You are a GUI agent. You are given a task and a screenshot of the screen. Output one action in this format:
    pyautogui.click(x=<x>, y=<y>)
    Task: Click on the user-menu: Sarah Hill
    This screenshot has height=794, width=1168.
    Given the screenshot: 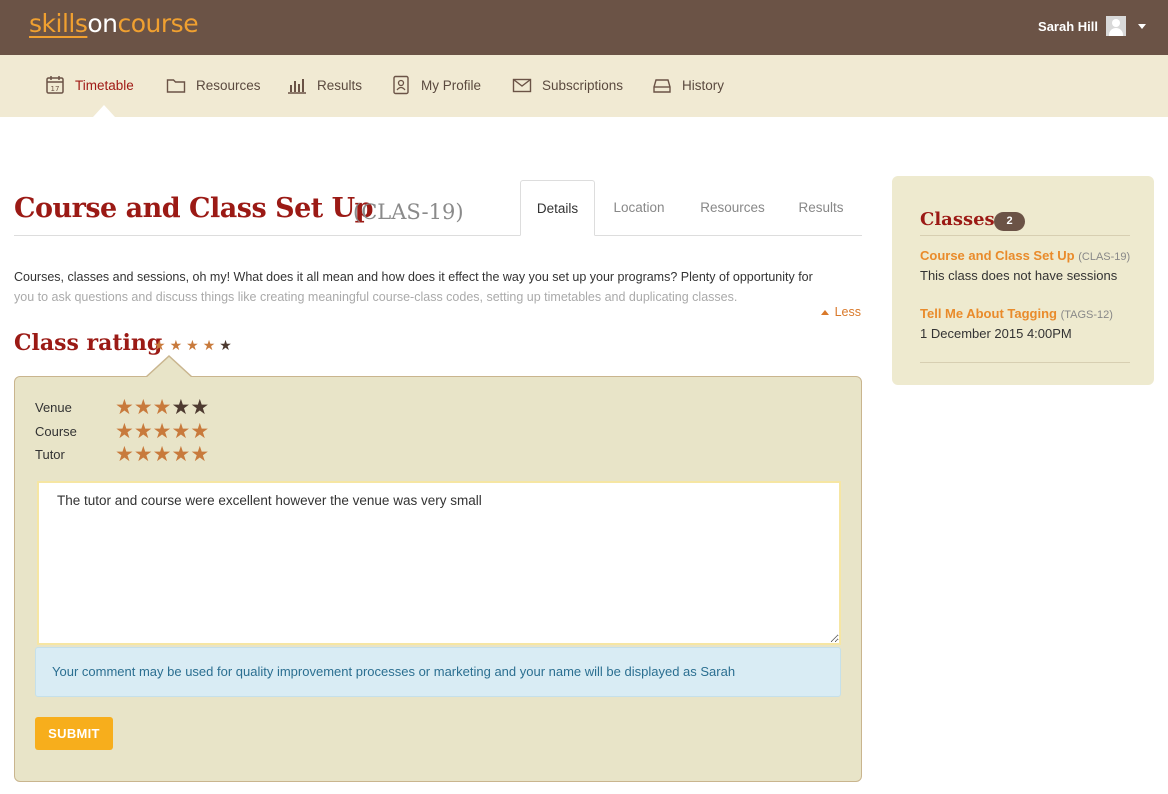 What is the action you would take?
    pyautogui.click(x=1092, y=26)
    